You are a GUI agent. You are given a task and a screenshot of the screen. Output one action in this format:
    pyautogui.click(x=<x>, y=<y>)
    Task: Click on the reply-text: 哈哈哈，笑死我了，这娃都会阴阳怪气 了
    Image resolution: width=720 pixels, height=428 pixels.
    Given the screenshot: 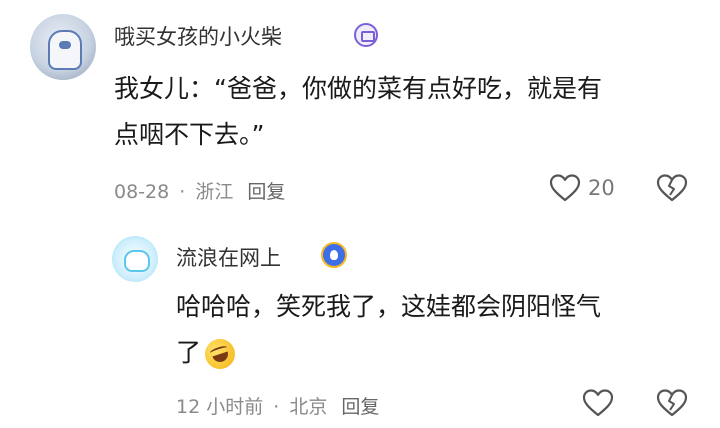 What is the action you would take?
    pyautogui.click(x=388, y=330)
    